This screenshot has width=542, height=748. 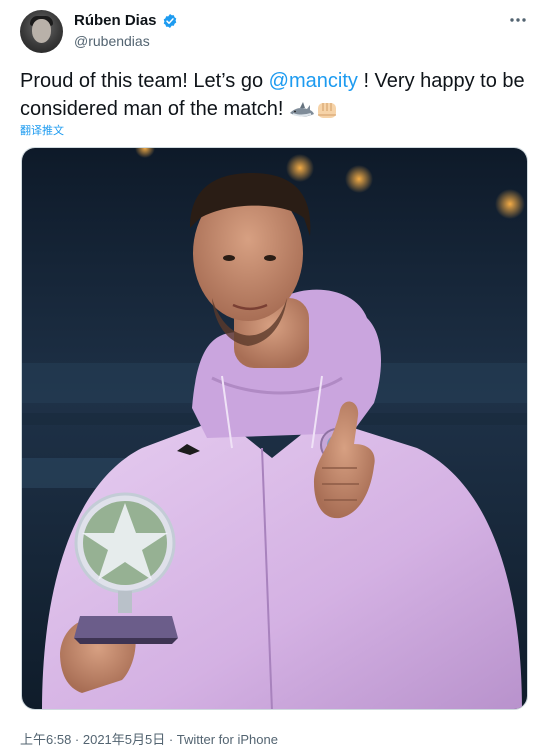 I want to click on display-name: Rúben Dias, so click(x=115, y=20).